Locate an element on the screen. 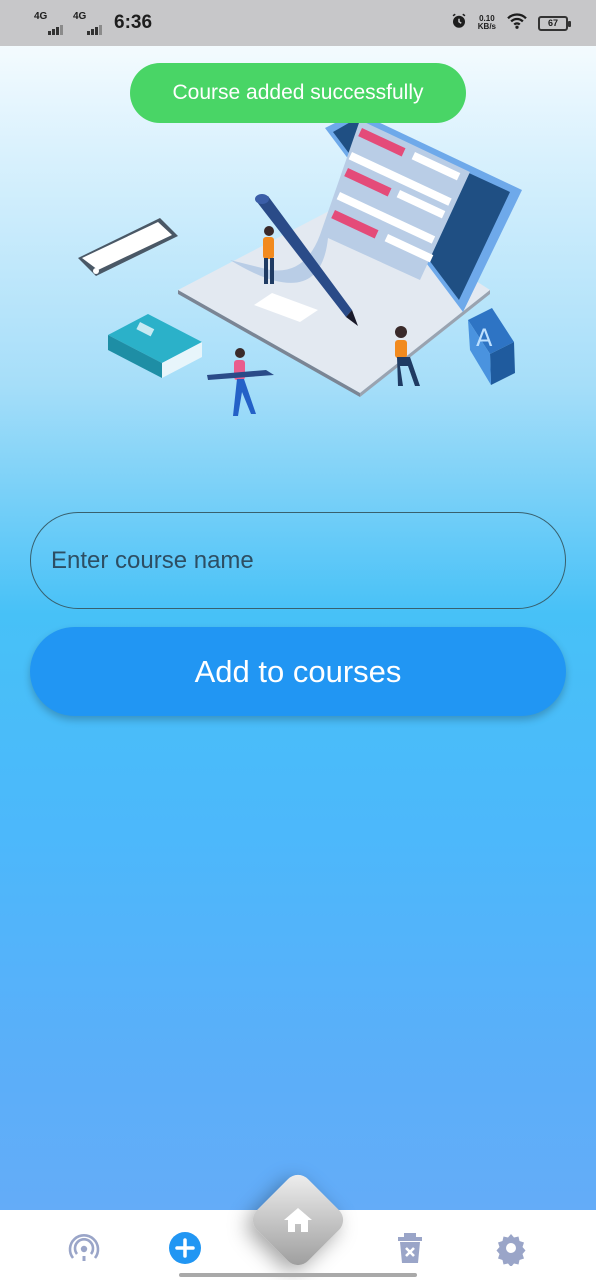  network-speed: 0.10 KB/s is located at coordinates (487, 23).